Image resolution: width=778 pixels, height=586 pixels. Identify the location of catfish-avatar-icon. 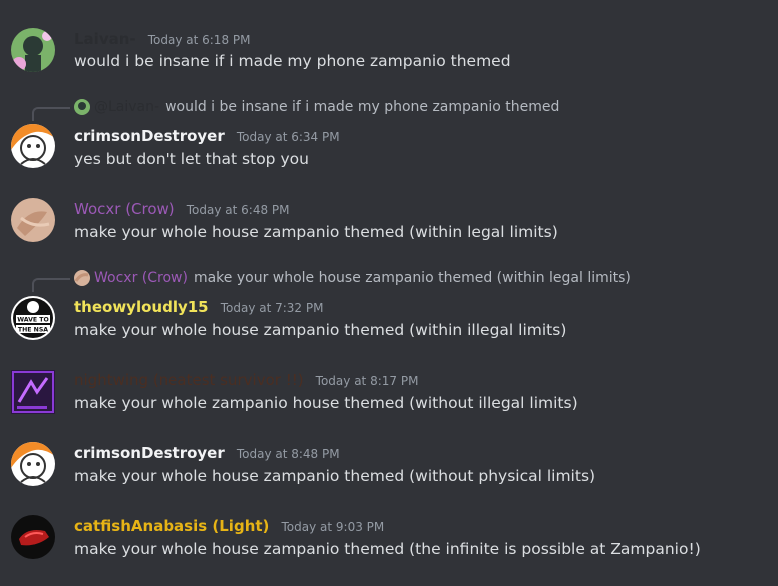
(33, 537).